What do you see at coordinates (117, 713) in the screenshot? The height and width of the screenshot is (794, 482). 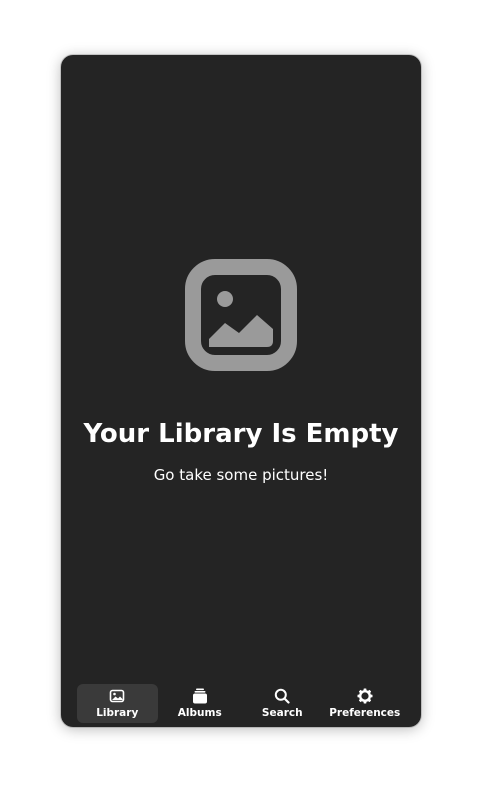 I see `tab-library-label: Library` at bounding box center [117, 713].